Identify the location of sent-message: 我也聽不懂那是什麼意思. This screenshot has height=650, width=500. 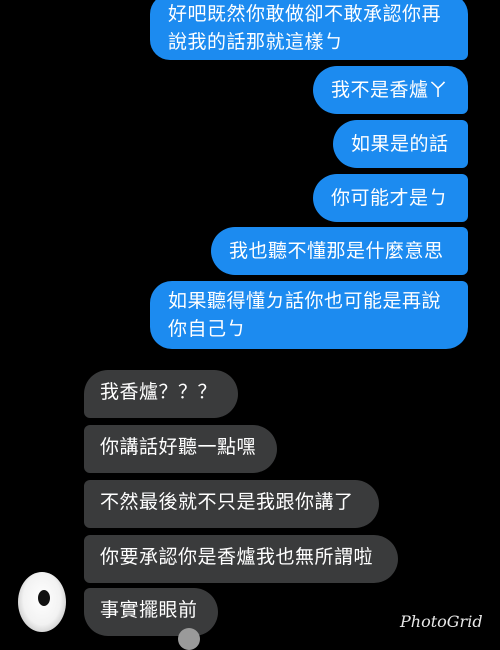
(339, 251).